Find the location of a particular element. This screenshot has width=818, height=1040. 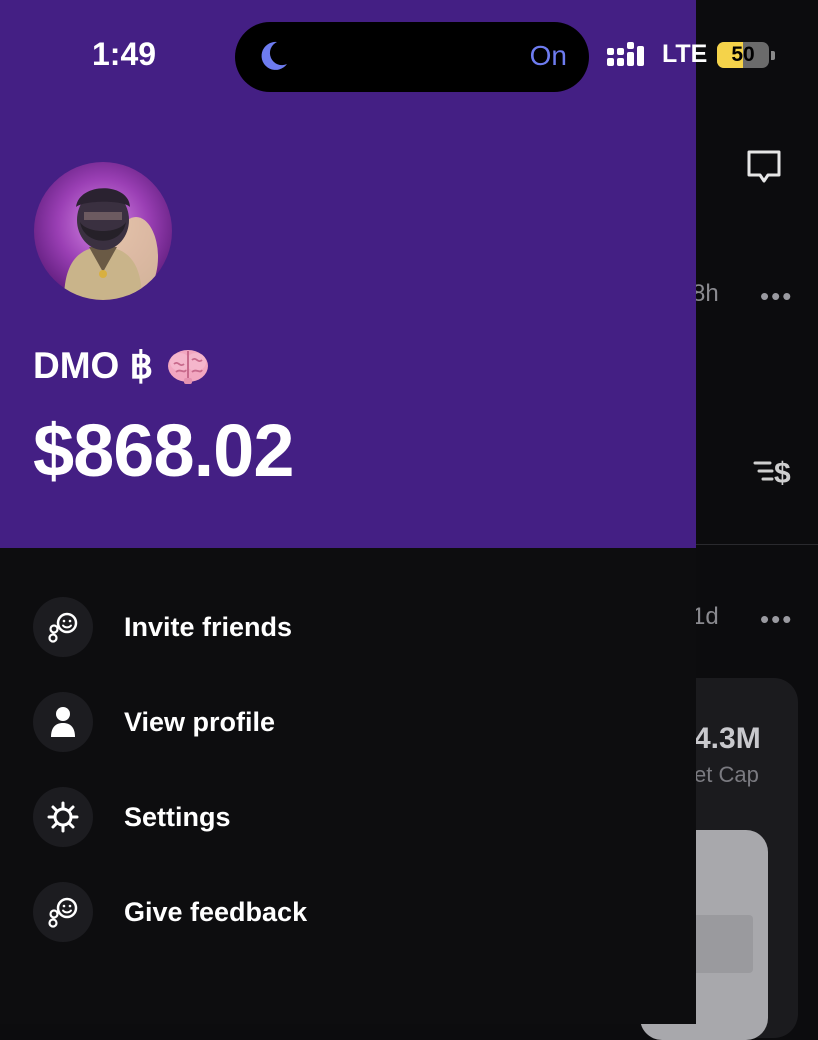

chat-icon is located at coordinates (764, 167).